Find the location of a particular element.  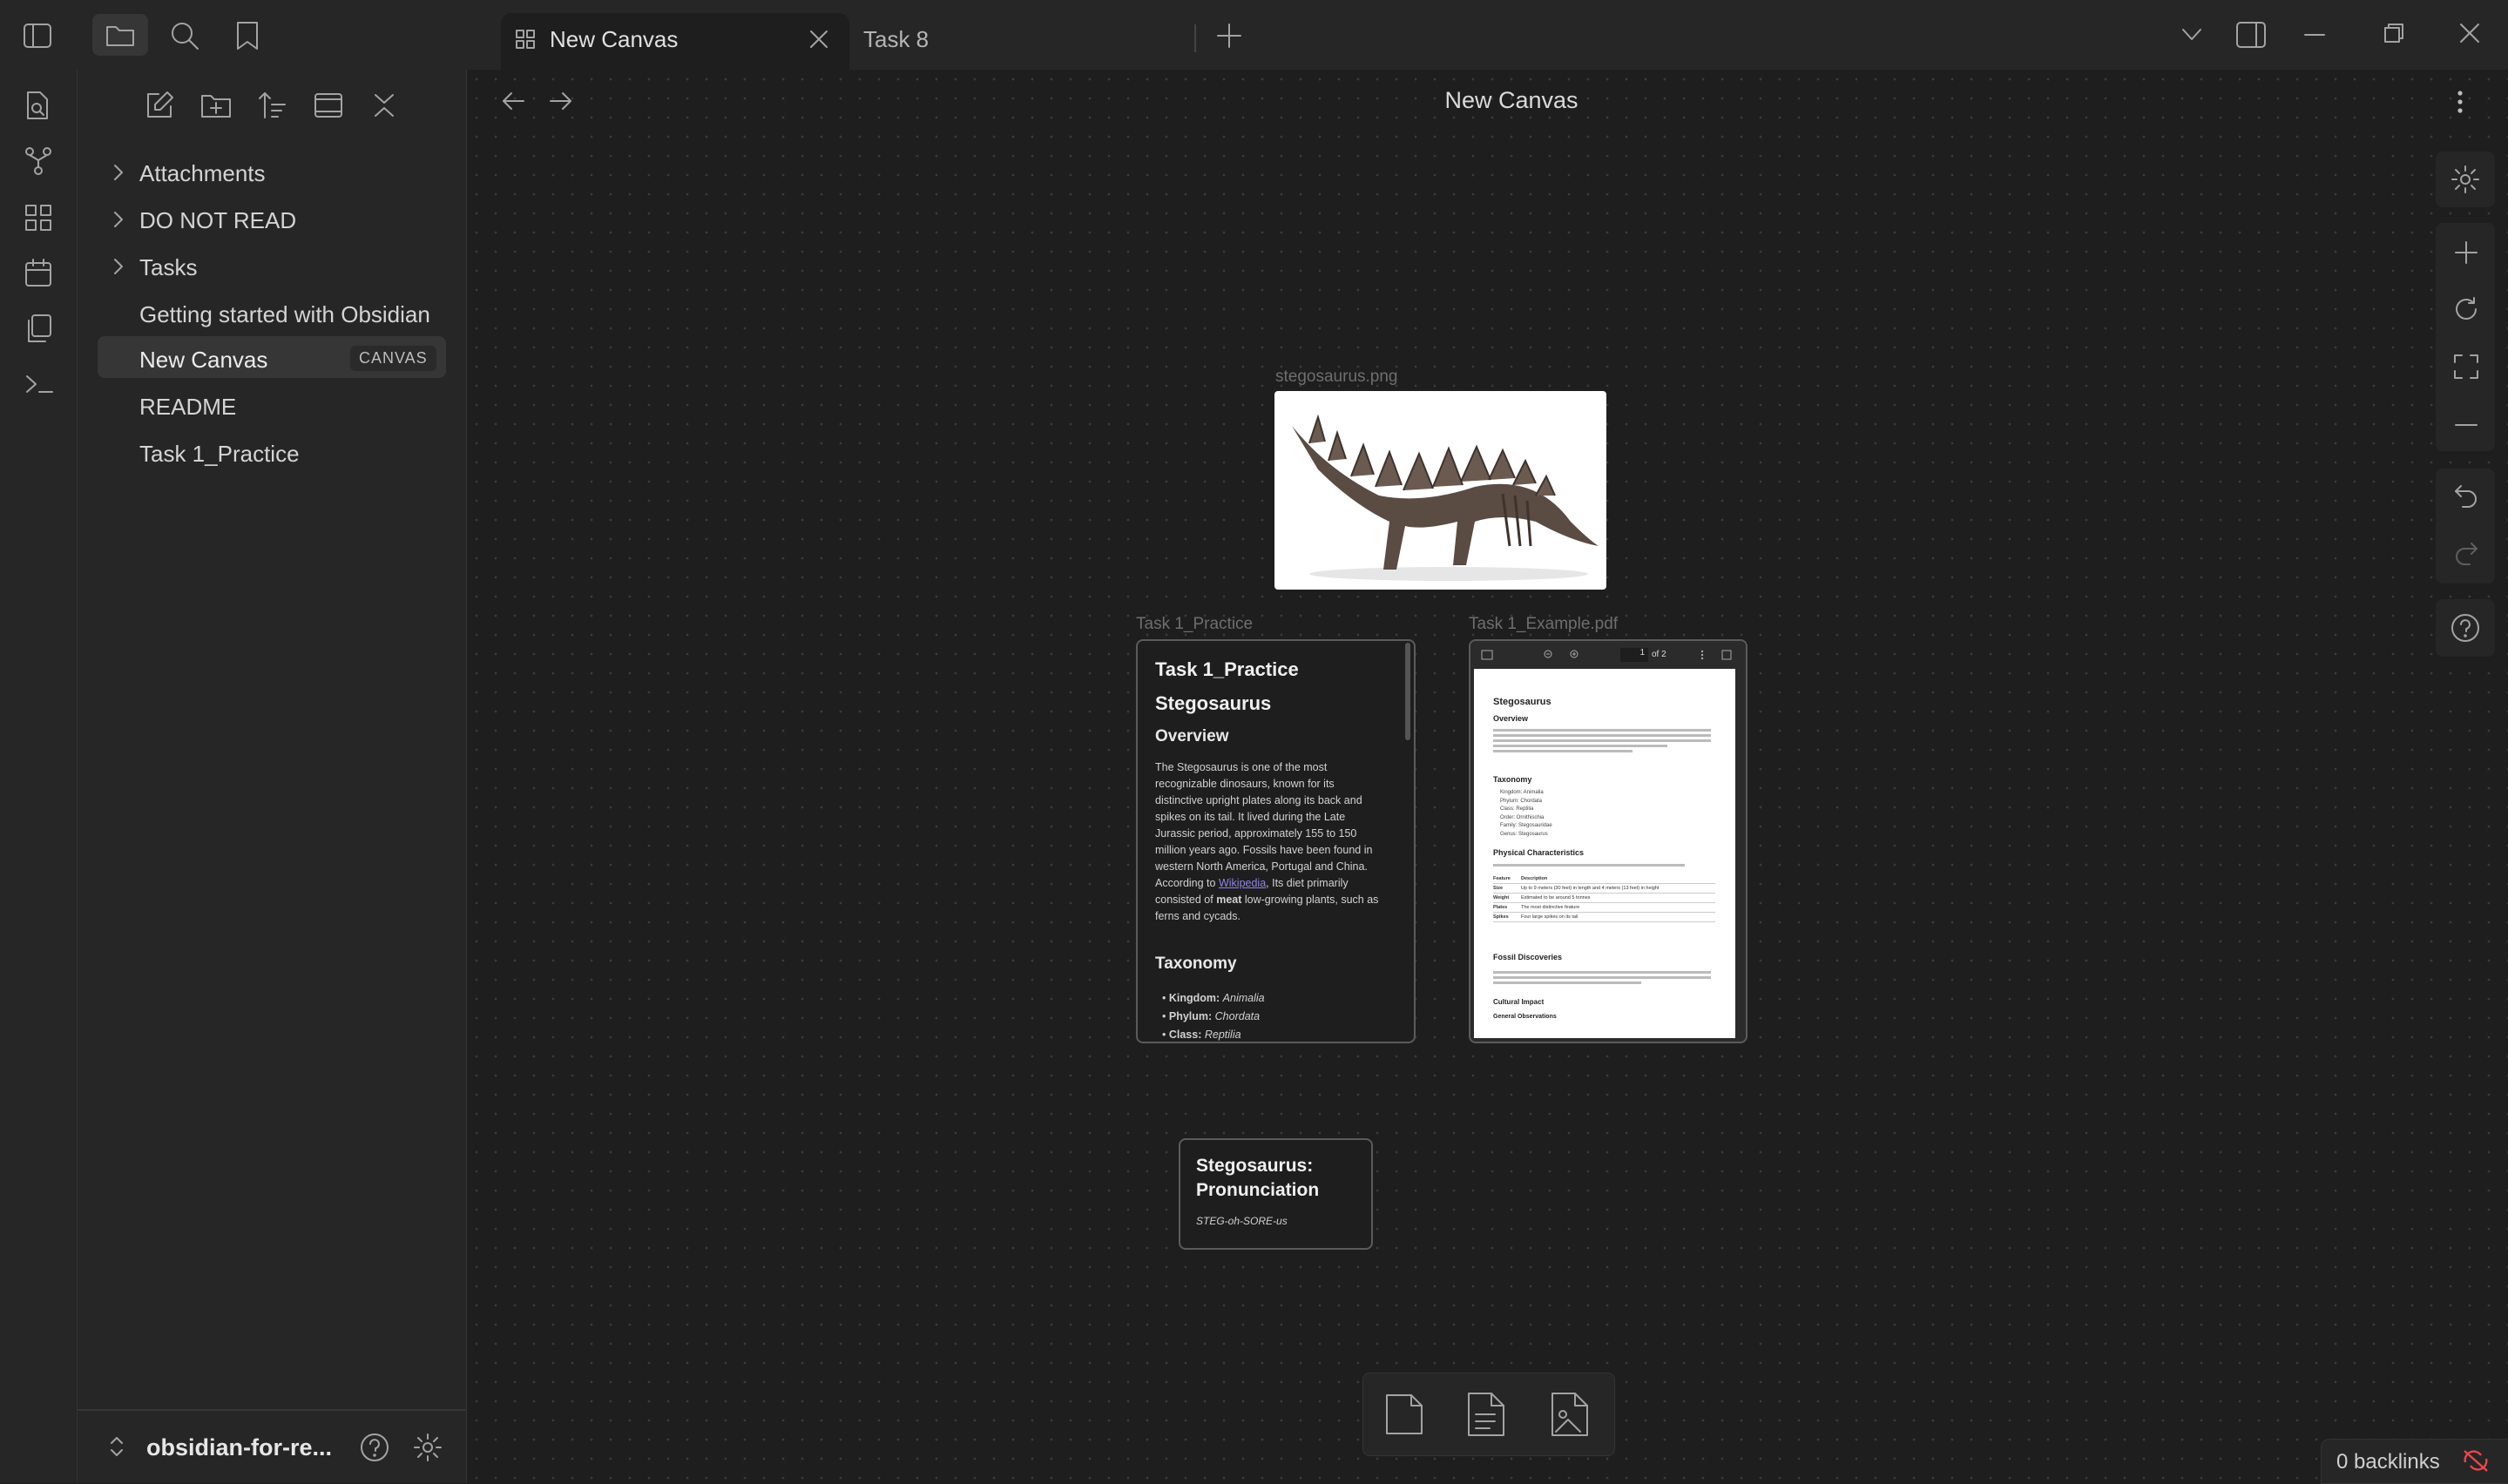

open-quick-switcher-button is located at coordinates (37, 105).